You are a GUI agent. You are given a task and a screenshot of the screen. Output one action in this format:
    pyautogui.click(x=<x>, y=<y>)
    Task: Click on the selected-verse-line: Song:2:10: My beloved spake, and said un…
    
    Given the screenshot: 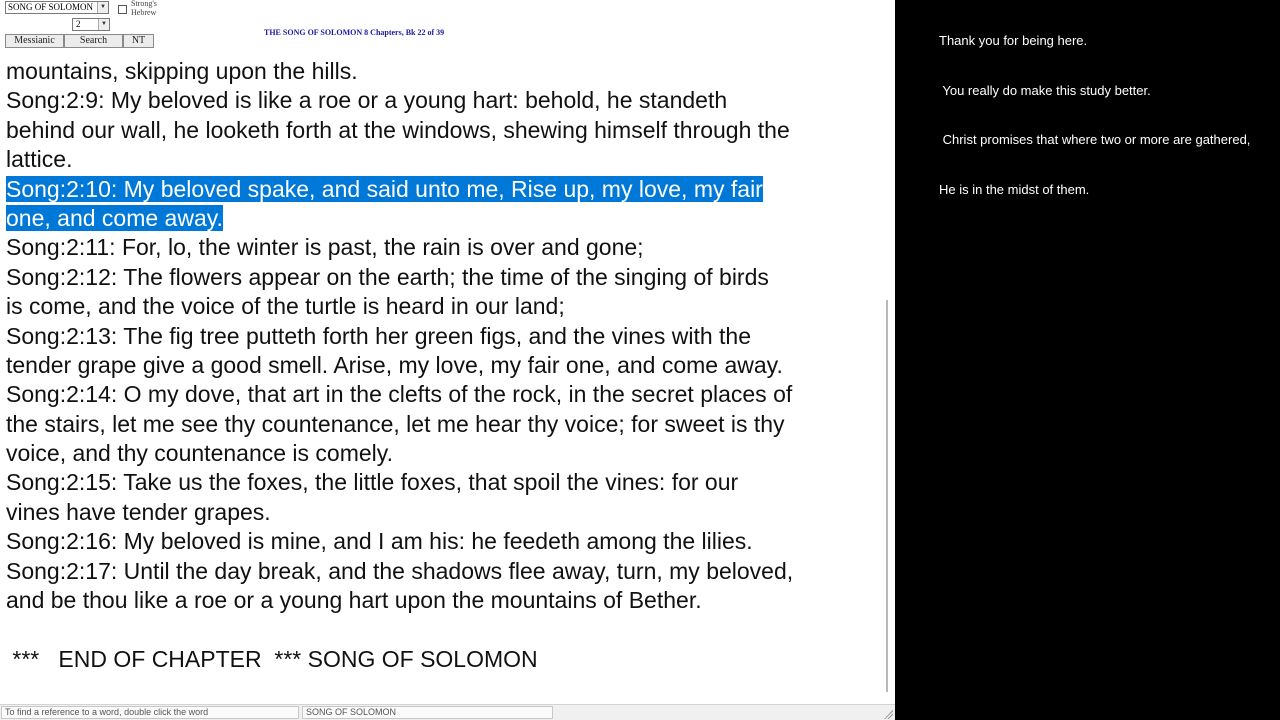 What is the action you would take?
    pyautogui.click(x=445, y=189)
    